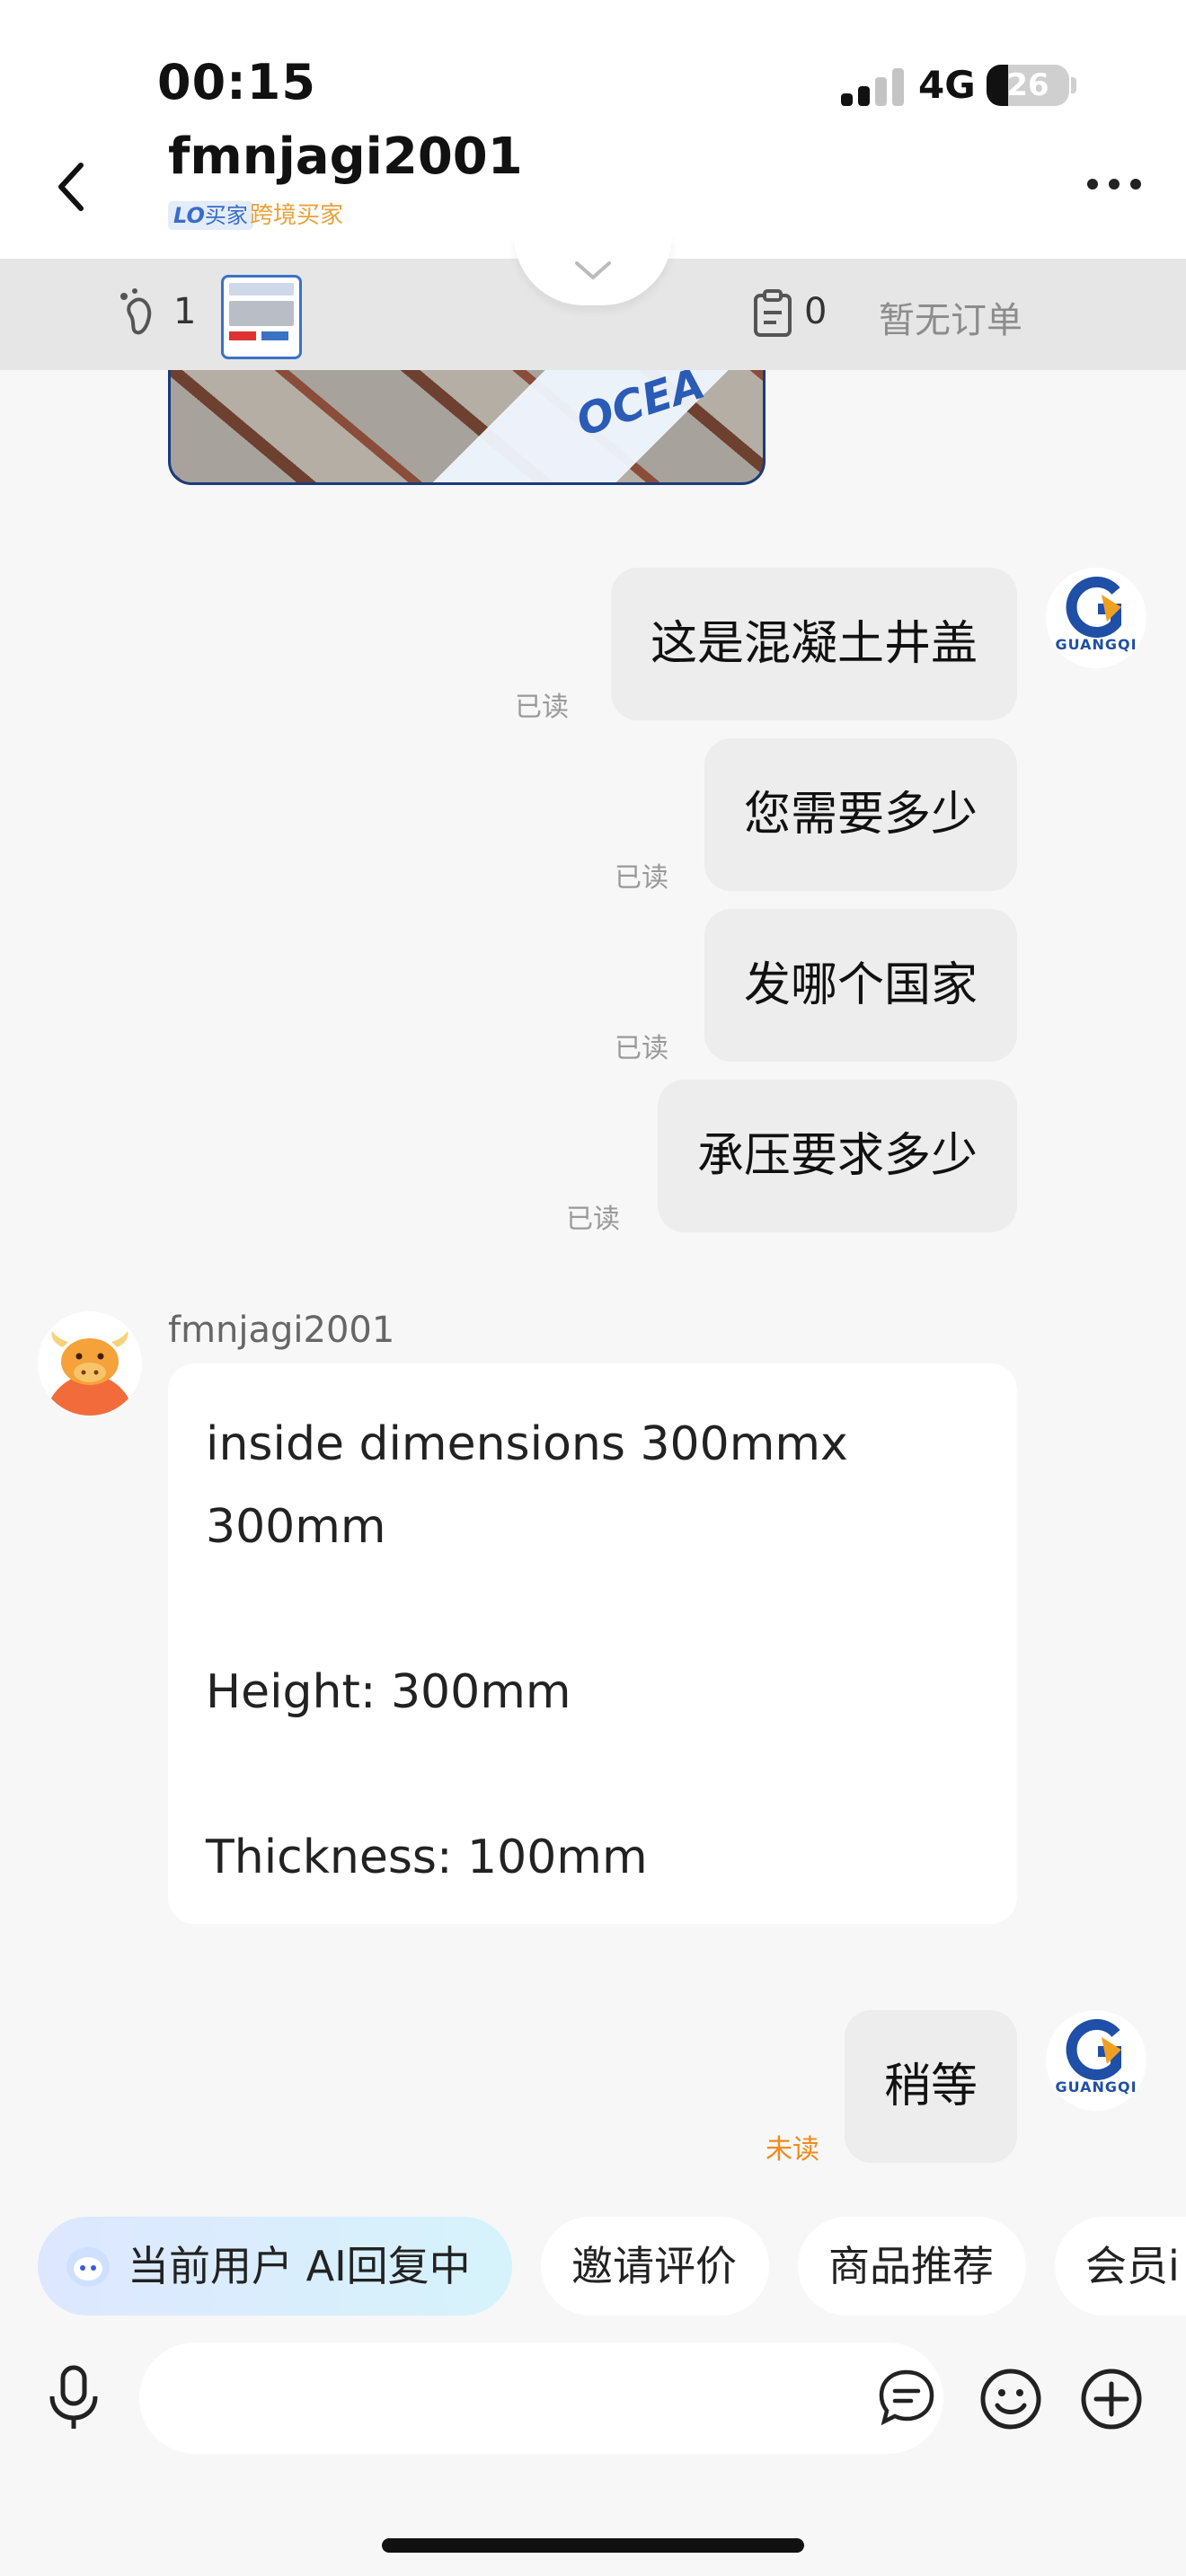 The height and width of the screenshot is (2576, 1186). I want to click on battery-level: 26, so click(1027, 85).